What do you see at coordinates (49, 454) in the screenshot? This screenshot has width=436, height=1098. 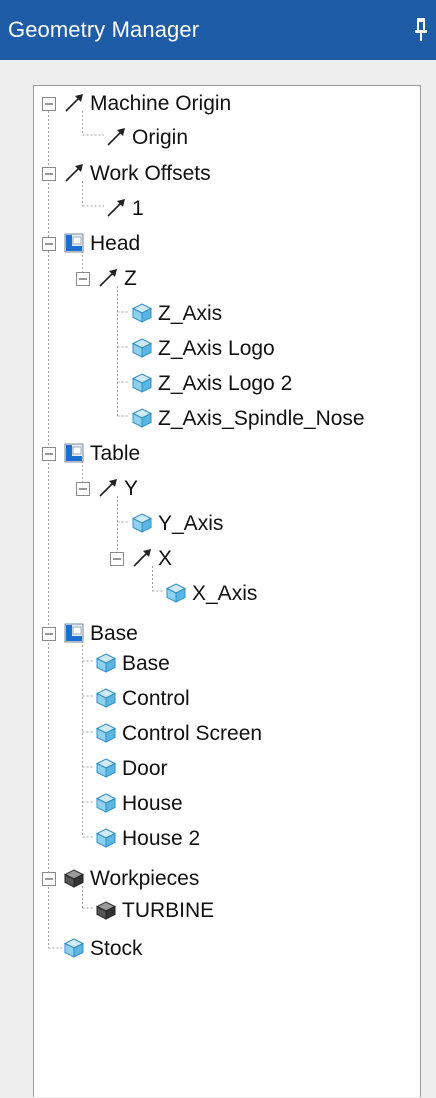 I see `toggle-table` at bounding box center [49, 454].